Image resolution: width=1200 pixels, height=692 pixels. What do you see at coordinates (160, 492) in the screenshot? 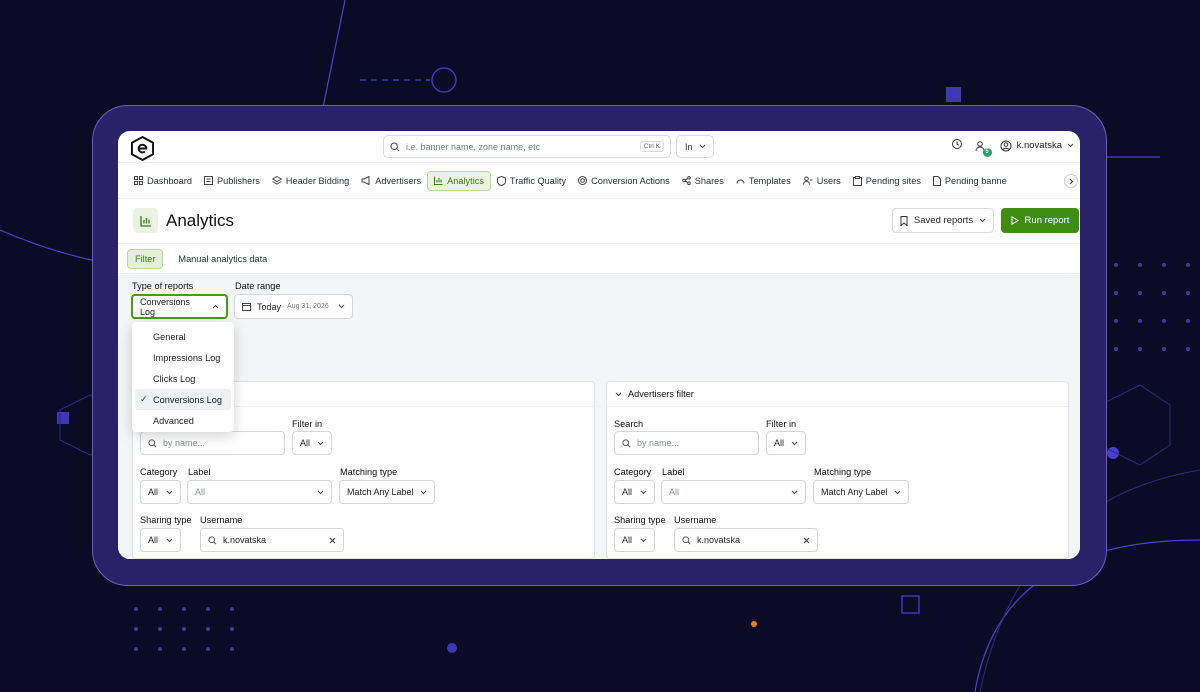
I see `left-category-select: All` at bounding box center [160, 492].